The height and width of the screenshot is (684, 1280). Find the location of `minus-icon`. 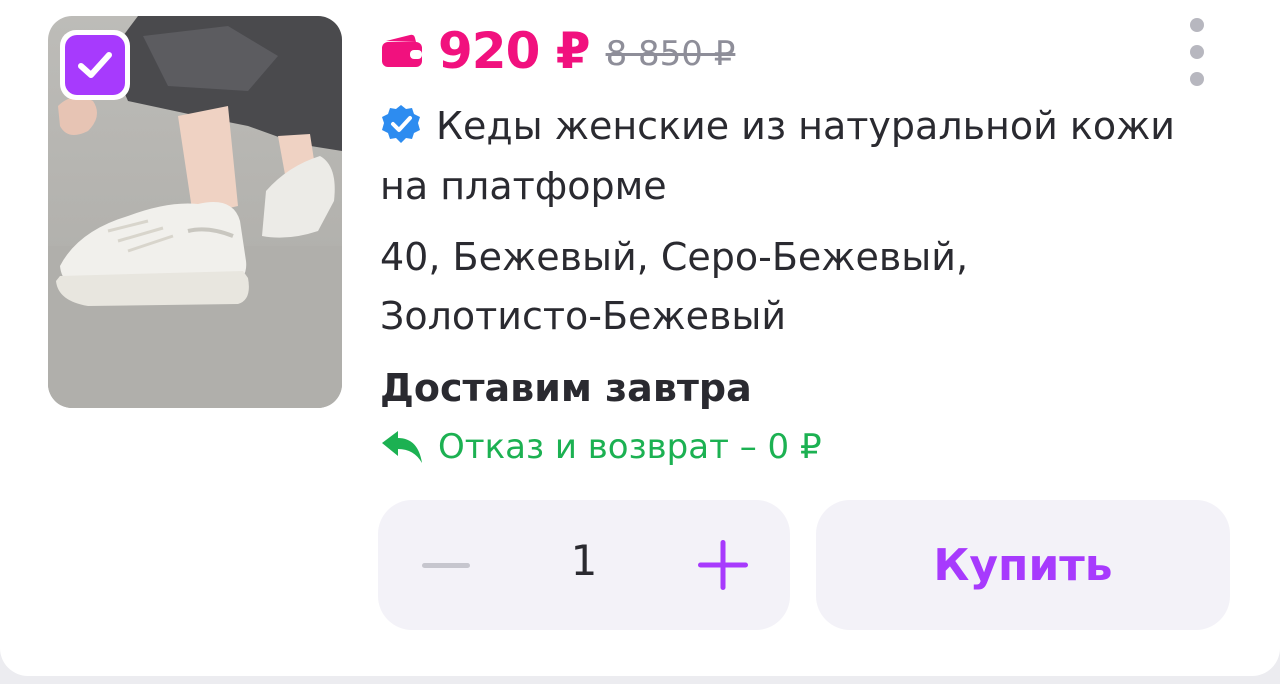

minus-icon is located at coordinates (448, 565).